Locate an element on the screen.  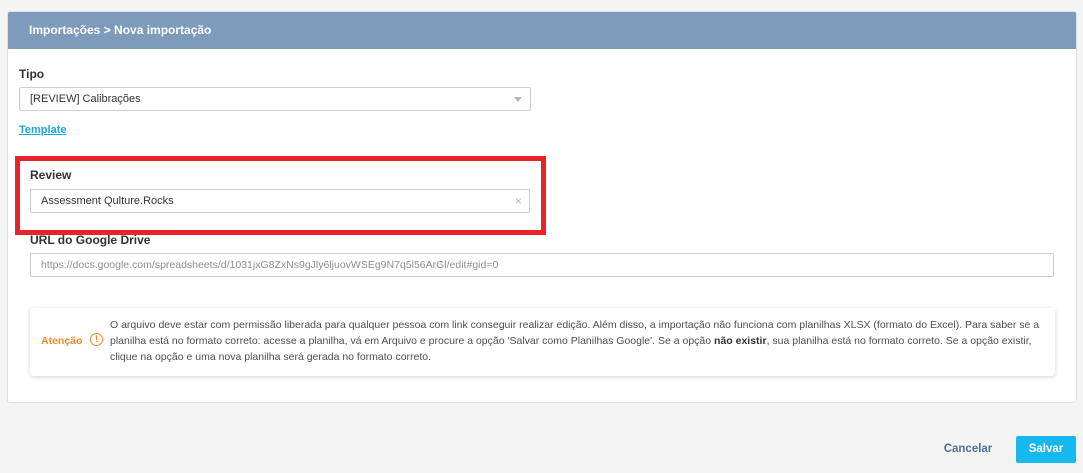
chevron-down-icon is located at coordinates (518, 99).